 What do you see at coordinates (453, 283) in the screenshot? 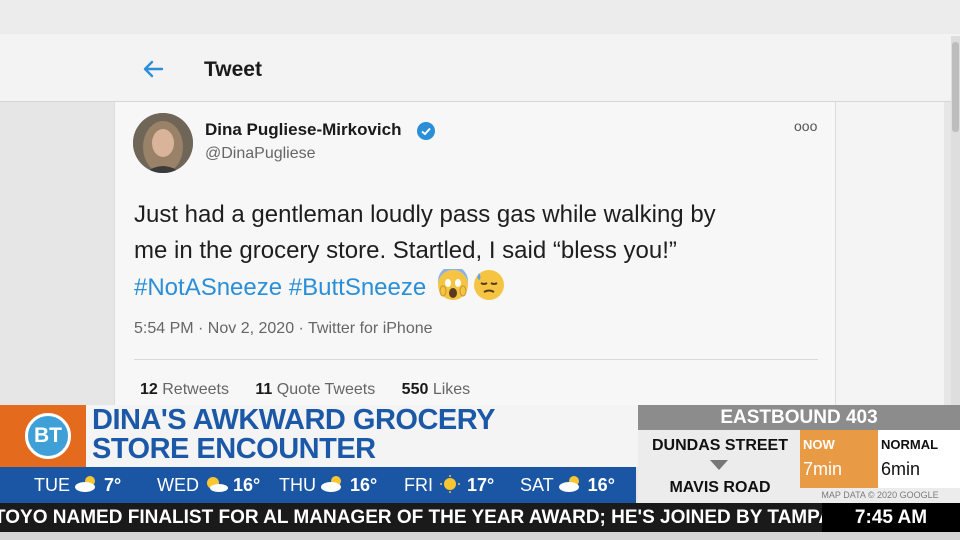
I see `screaming-face-emoji-icon` at bounding box center [453, 283].